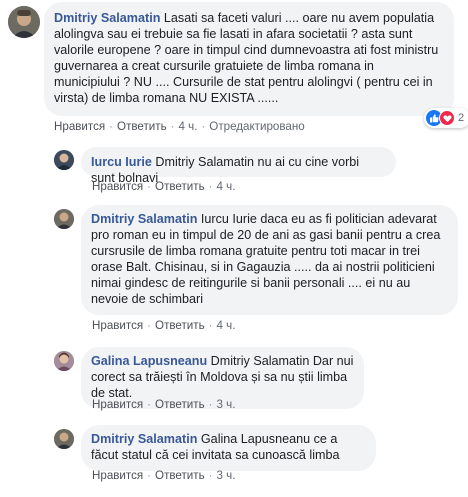 The width and height of the screenshot is (468, 497). Describe the element at coordinates (121, 162) in the screenshot. I see `comment-author: Iurcu Iurie` at that location.